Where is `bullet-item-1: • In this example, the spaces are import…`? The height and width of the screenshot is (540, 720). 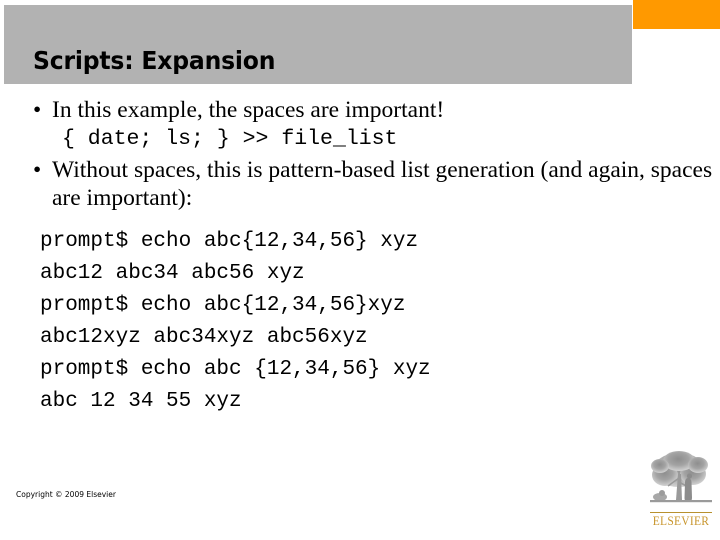
bullet-item-1: • In this example, the spaces are import… is located at coordinates (360, 110).